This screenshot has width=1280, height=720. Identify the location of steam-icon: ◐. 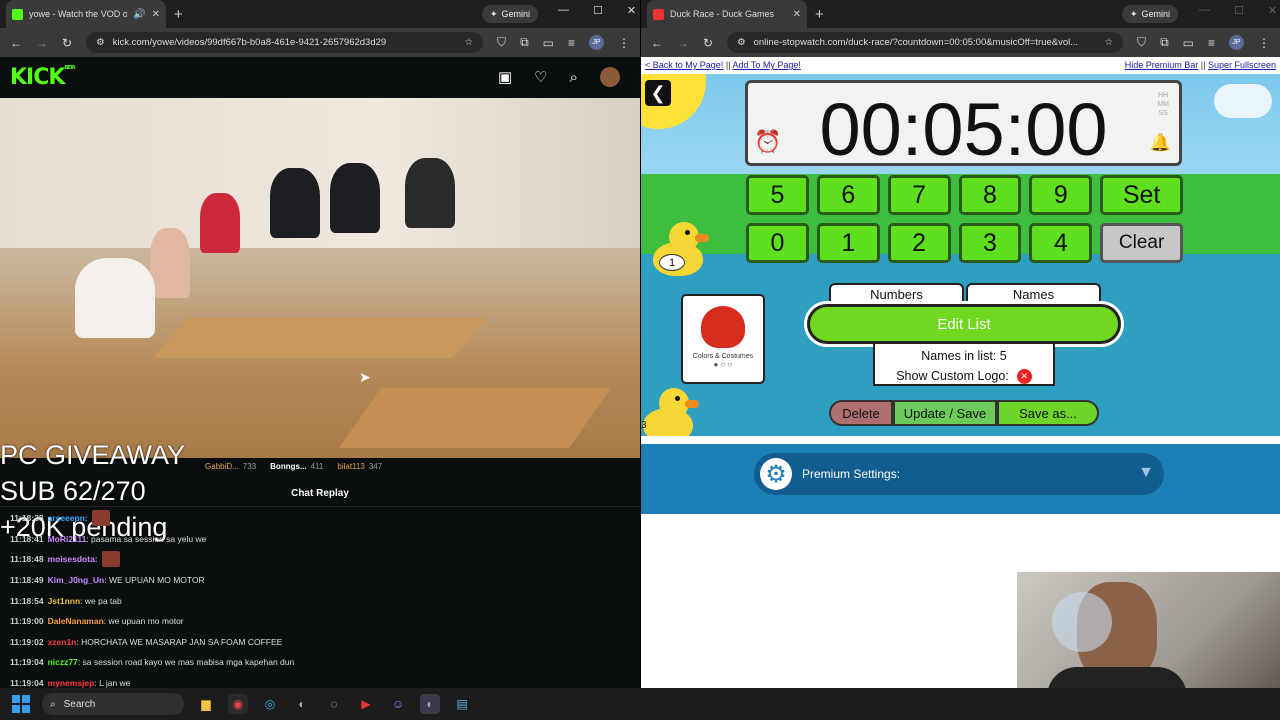
(302, 704).